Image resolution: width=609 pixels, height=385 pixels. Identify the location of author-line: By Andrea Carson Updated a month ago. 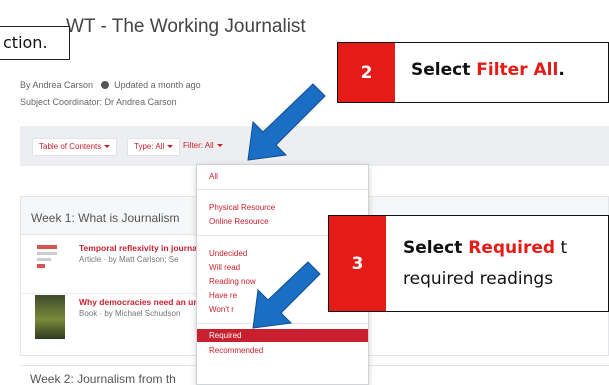
(110, 85).